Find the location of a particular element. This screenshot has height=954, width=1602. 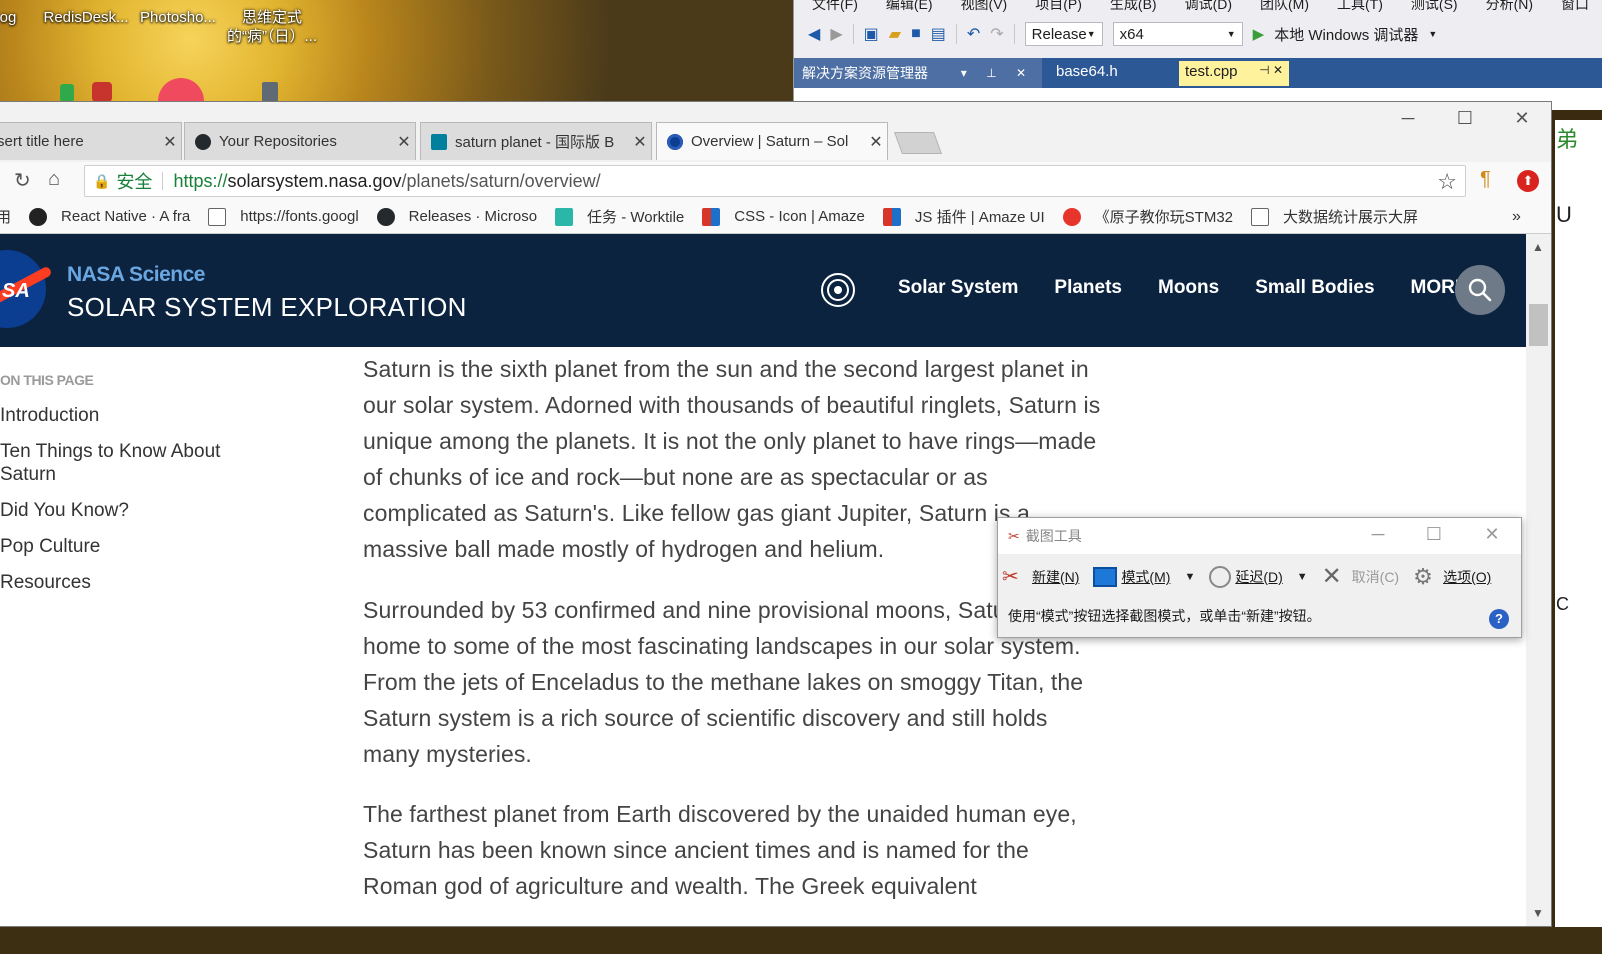

vs-menu-analyze: 分析(N) is located at coordinates (1509, 6).